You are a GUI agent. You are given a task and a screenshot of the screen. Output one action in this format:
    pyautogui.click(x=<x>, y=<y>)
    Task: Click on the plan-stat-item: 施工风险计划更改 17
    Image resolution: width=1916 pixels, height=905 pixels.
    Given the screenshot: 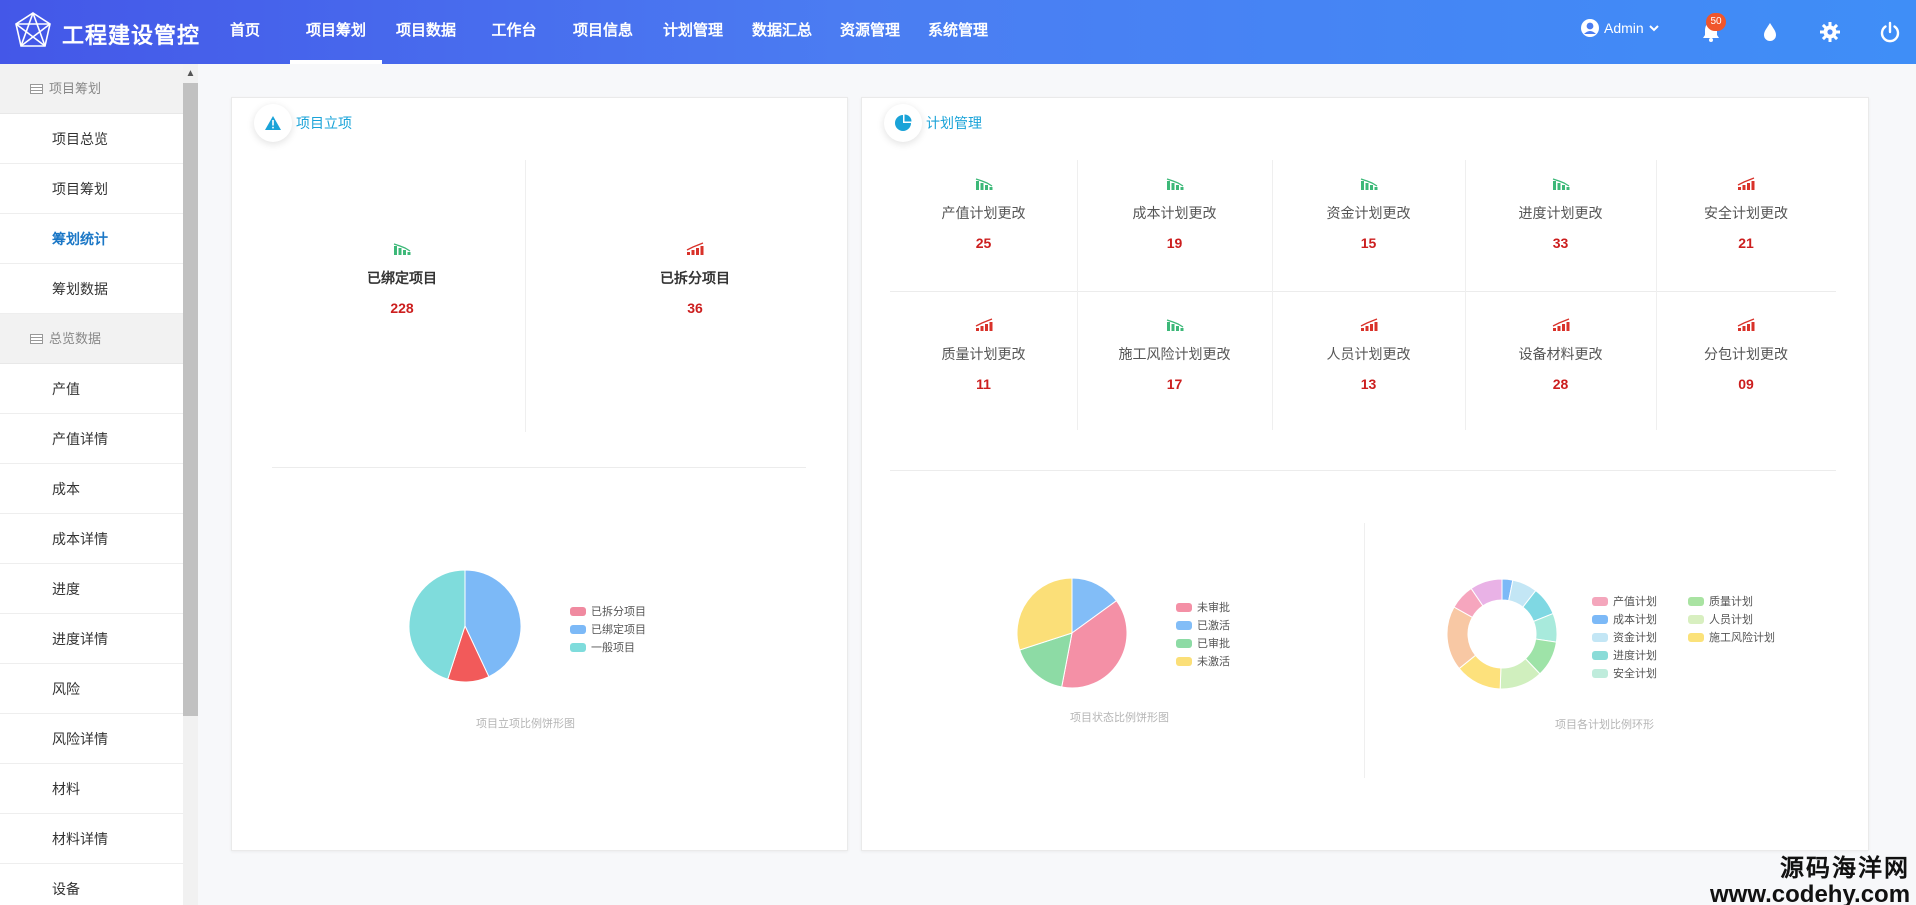 What is the action you would take?
    pyautogui.click(x=1174, y=355)
    